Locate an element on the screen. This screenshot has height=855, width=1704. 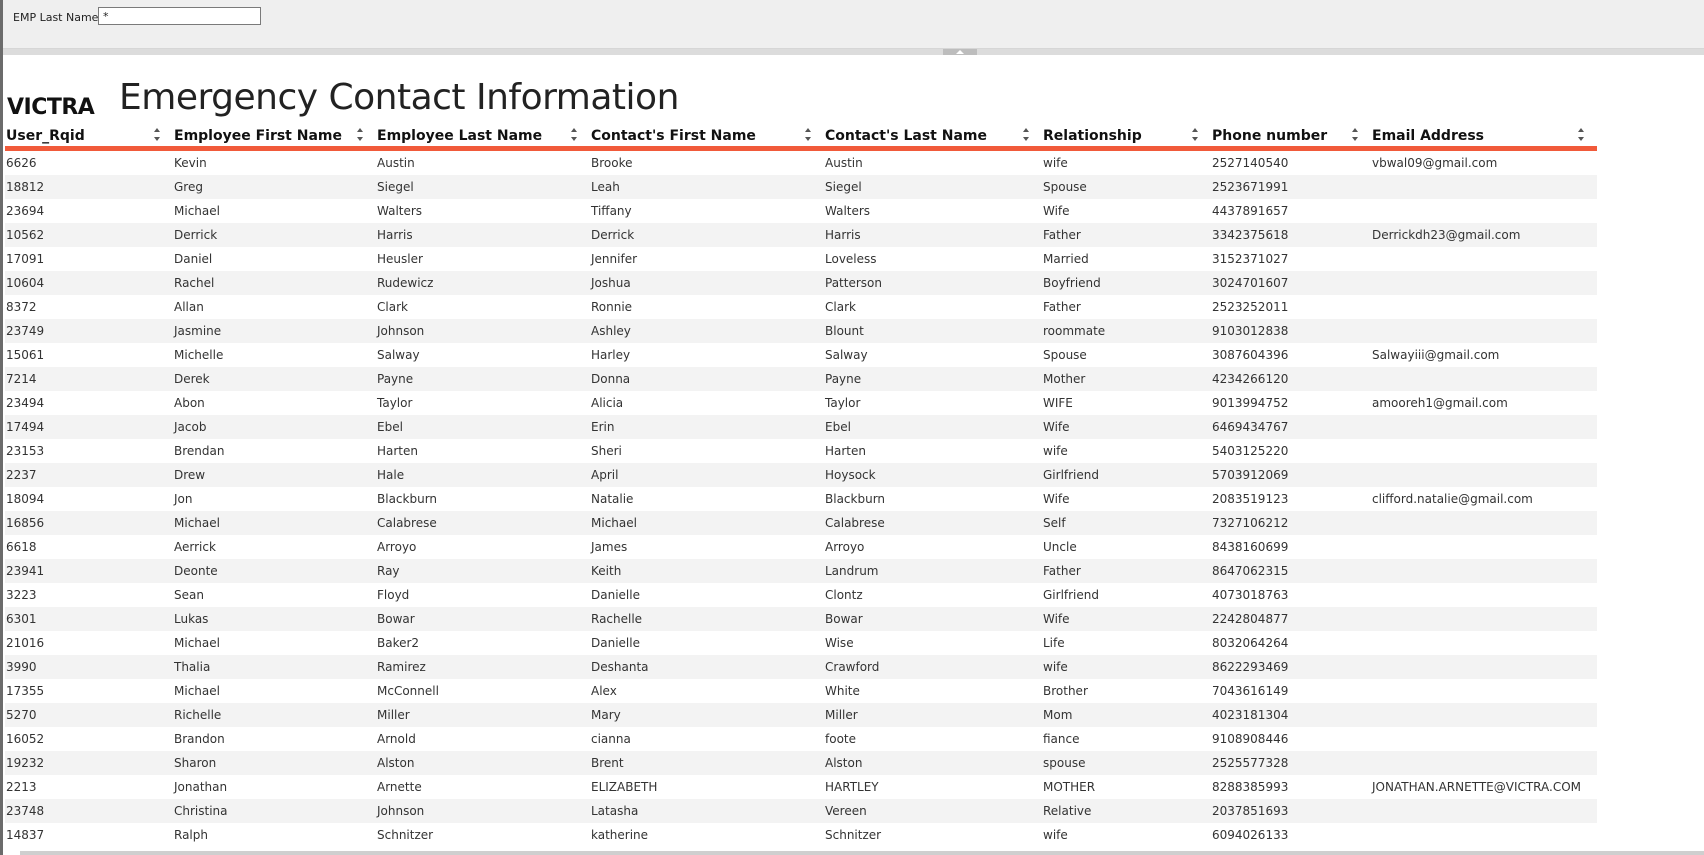
cell-employee-last-name: Salway is located at coordinates (398, 355).